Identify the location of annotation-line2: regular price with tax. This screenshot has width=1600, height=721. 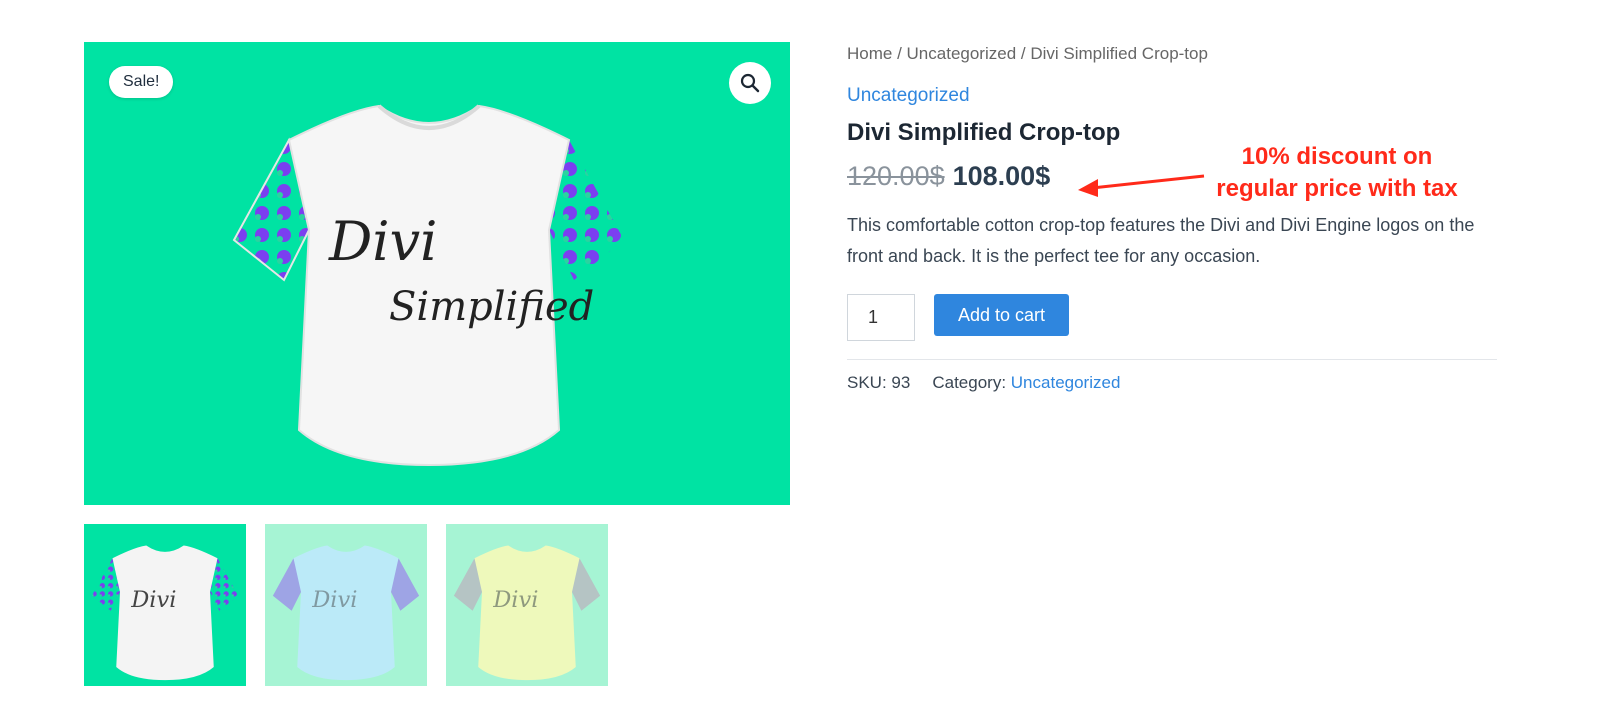
(1337, 188).